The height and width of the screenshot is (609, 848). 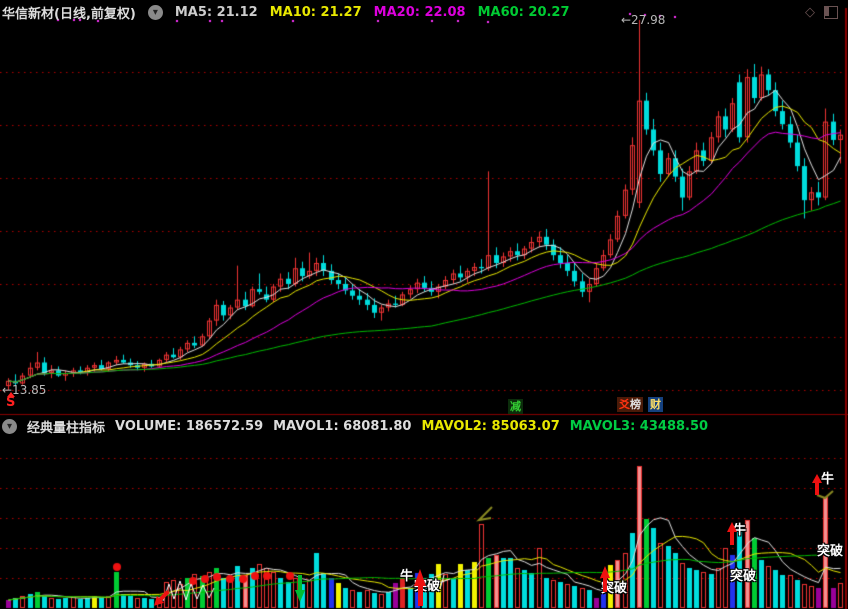 I want to click on mavol1-readout: MAVOL1: 68081.80, so click(x=342, y=426).